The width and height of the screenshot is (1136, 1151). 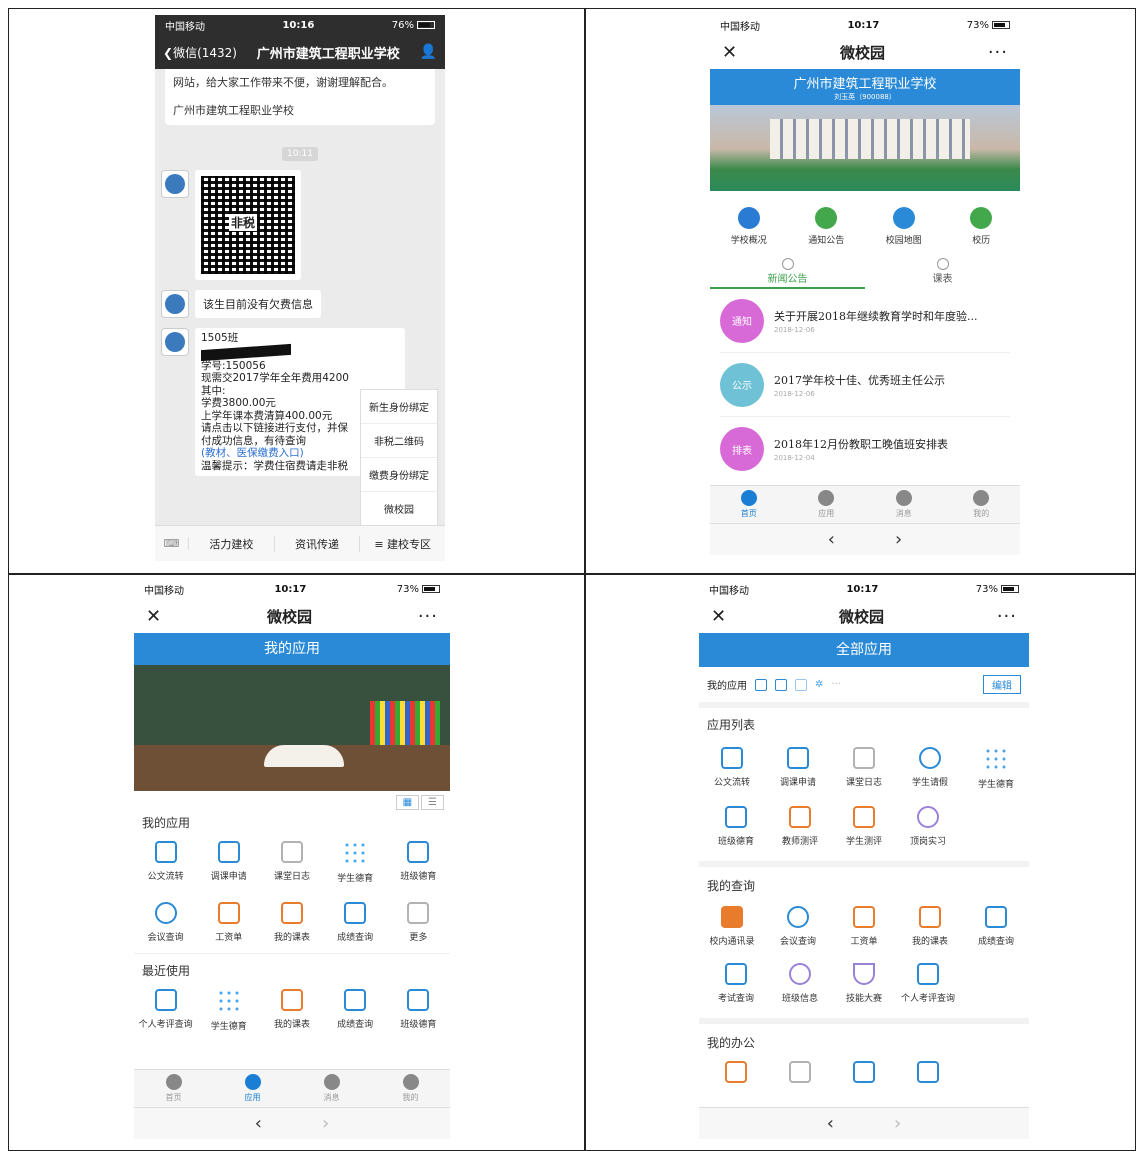 What do you see at coordinates (928, 826) in the screenshot?
I see `app-internship: 顶岗实习` at bounding box center [928, 826].